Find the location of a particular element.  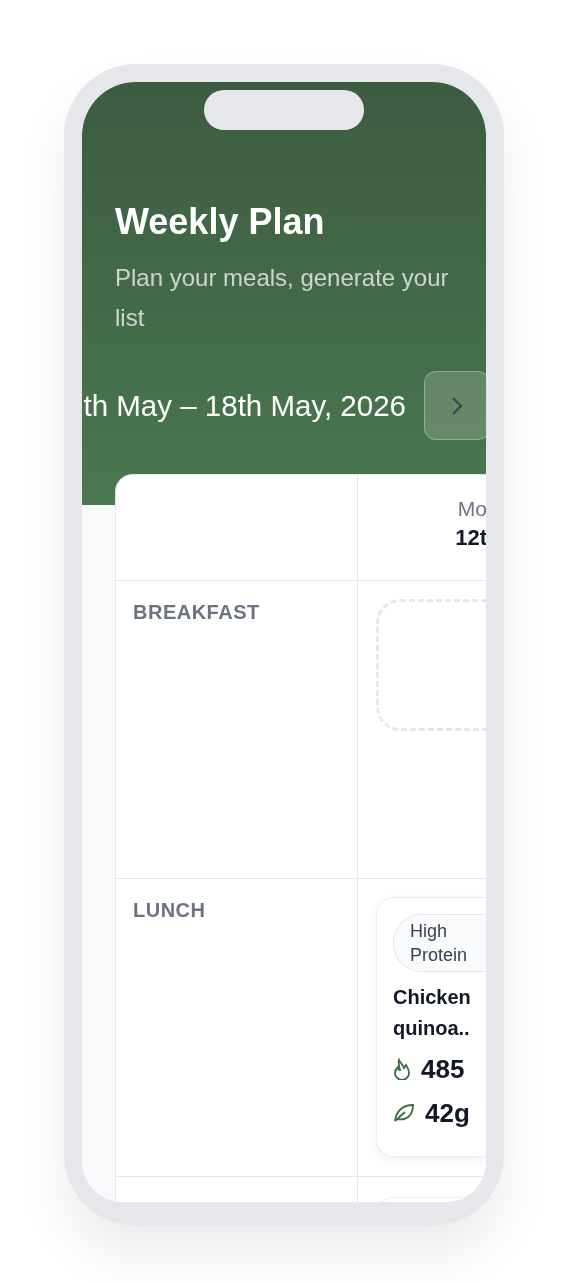

page-title: Weekly Plan is located at coordinates (220, 222).